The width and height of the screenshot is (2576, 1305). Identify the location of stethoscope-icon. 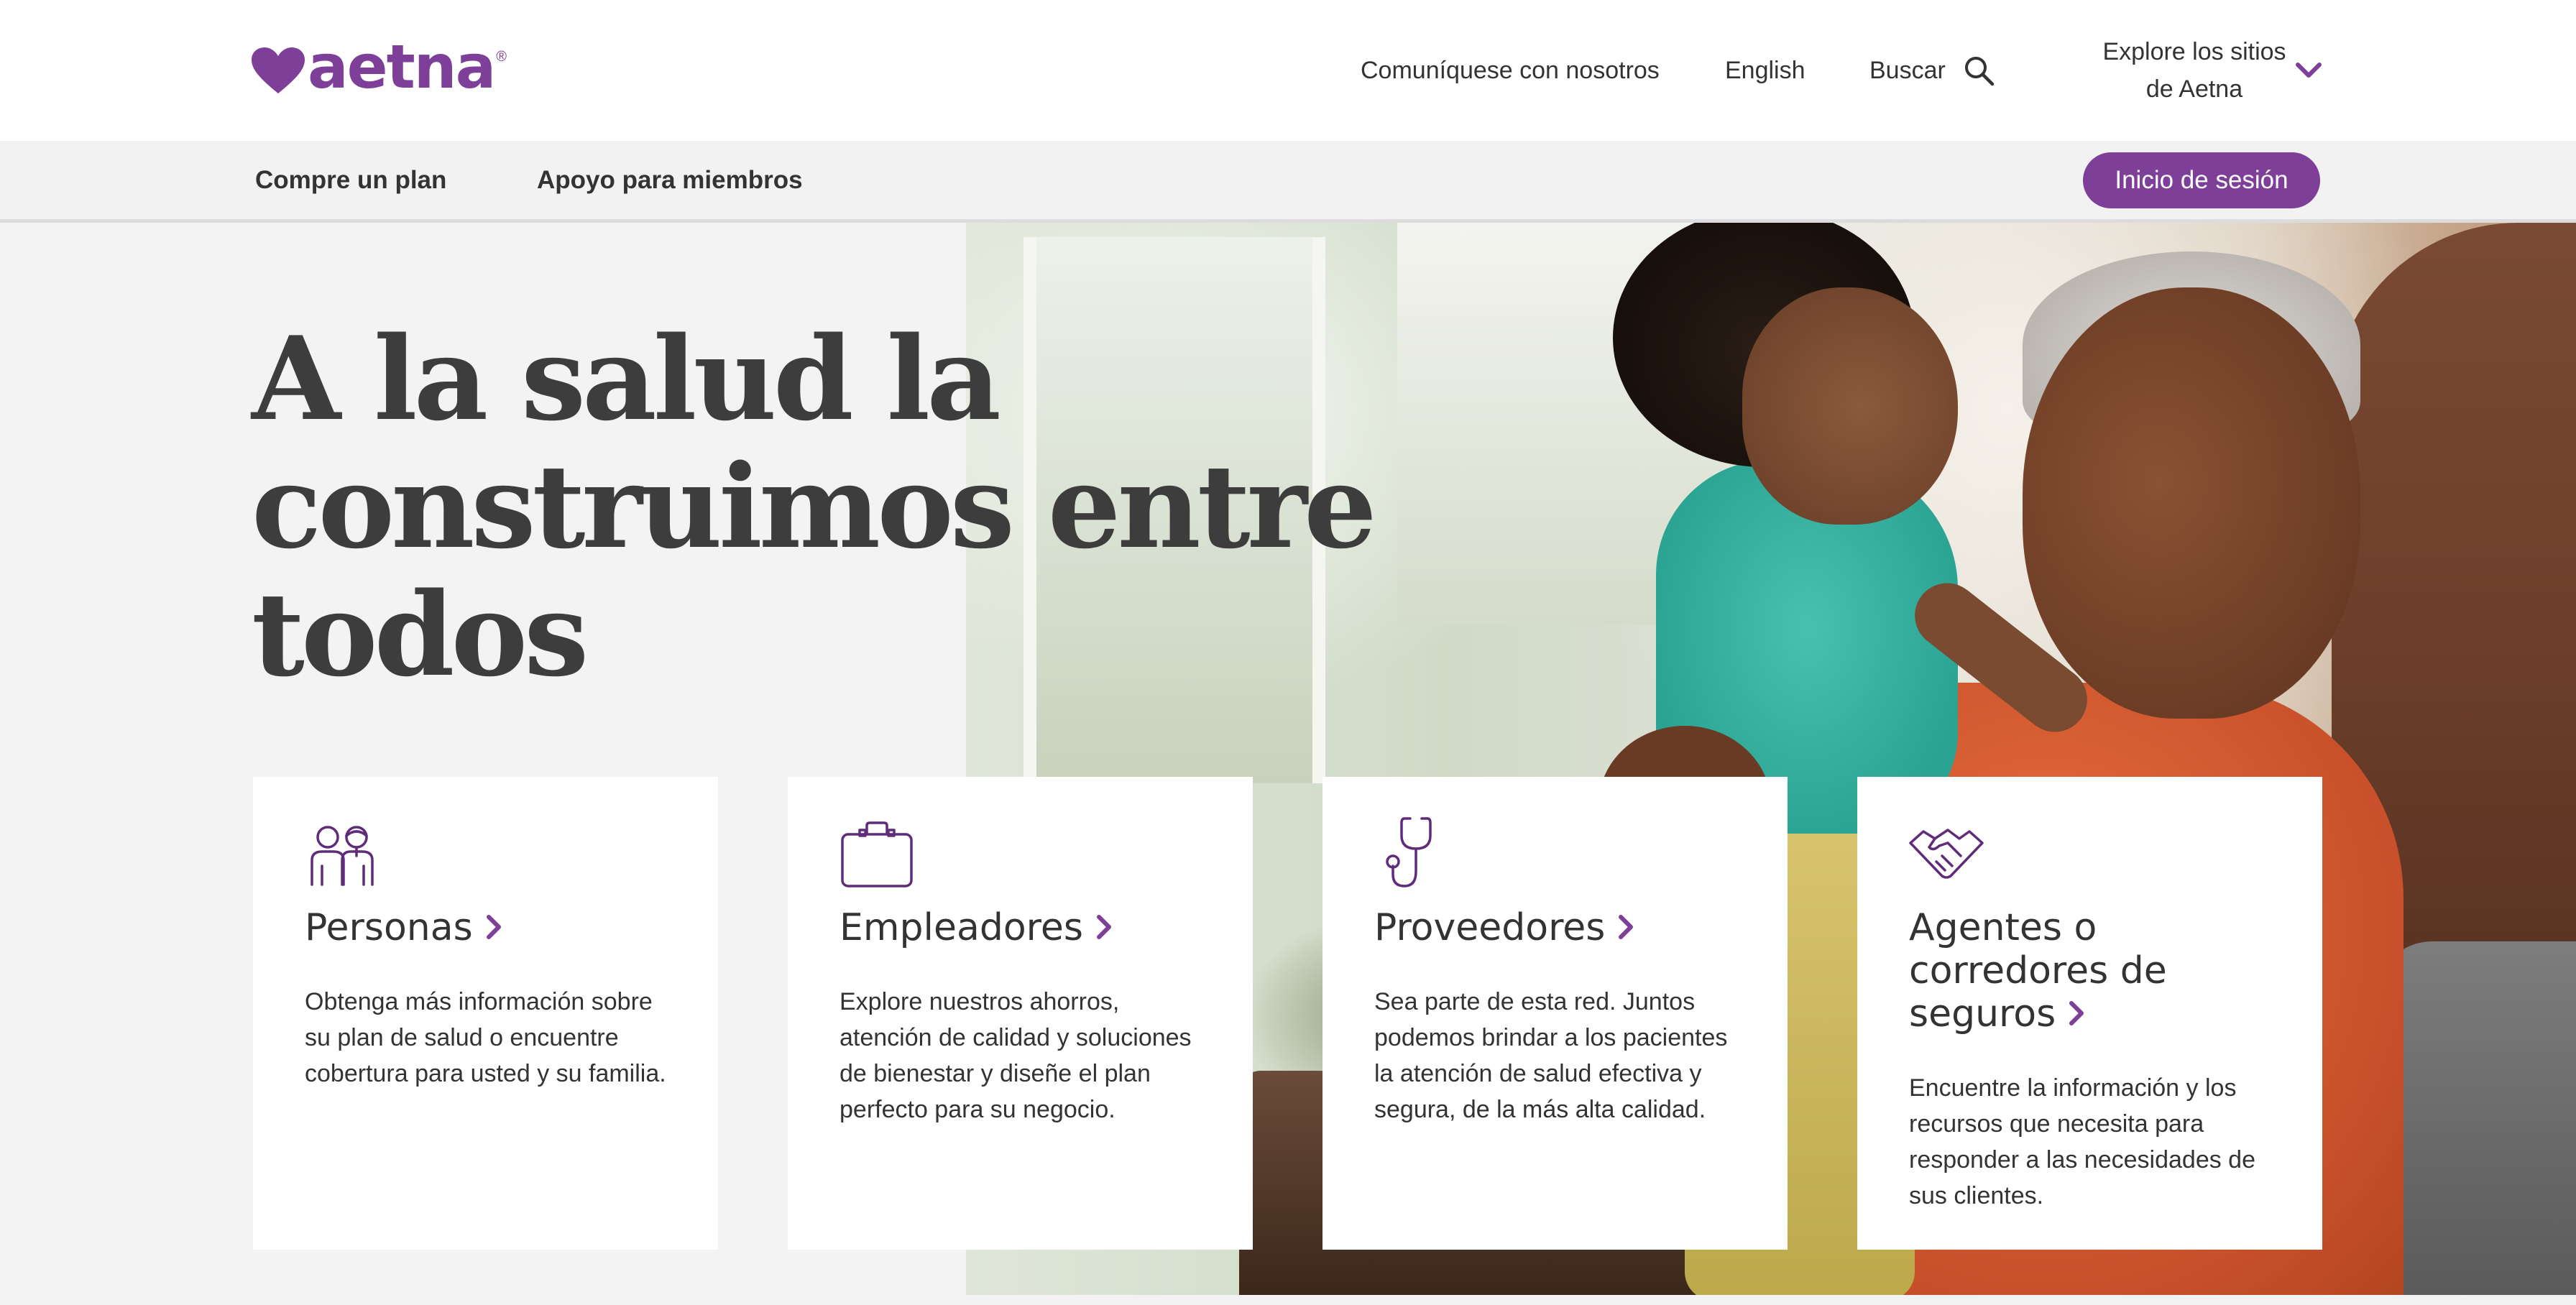
(1409, 852).